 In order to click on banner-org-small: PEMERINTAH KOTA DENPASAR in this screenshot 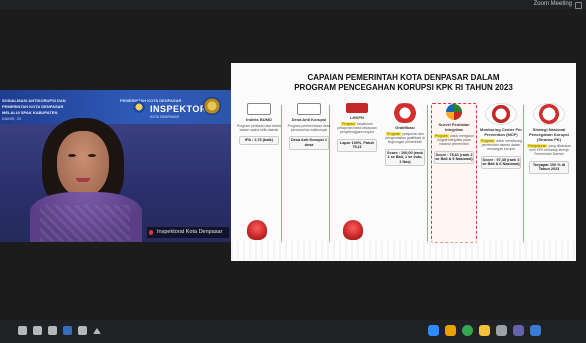, I will do `click(151, 100)`.